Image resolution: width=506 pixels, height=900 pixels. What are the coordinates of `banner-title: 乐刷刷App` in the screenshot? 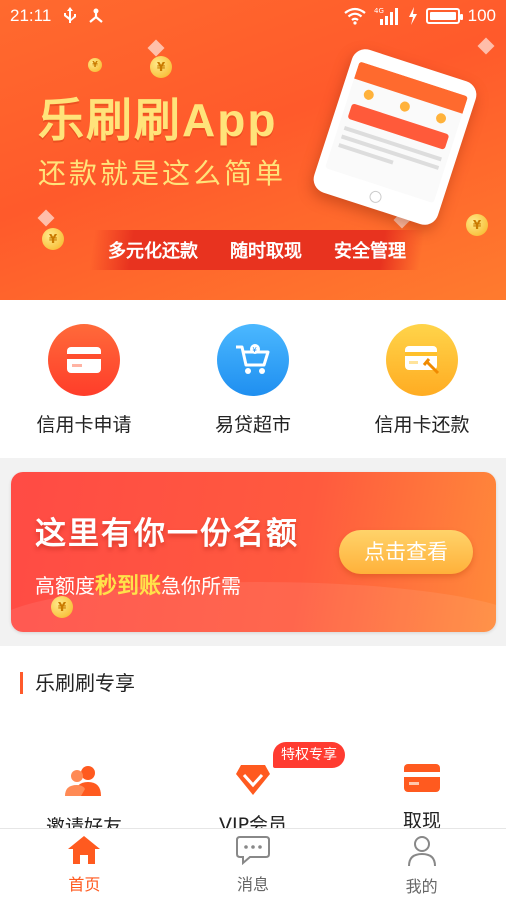 It's located at (158, 120).